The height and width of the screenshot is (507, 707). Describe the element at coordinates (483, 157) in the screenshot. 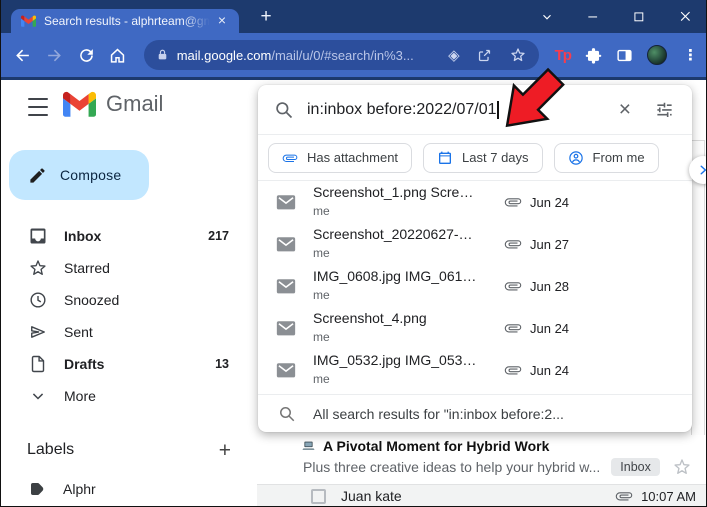

I see `chip-last-7-days: Last 7 days` at that location.